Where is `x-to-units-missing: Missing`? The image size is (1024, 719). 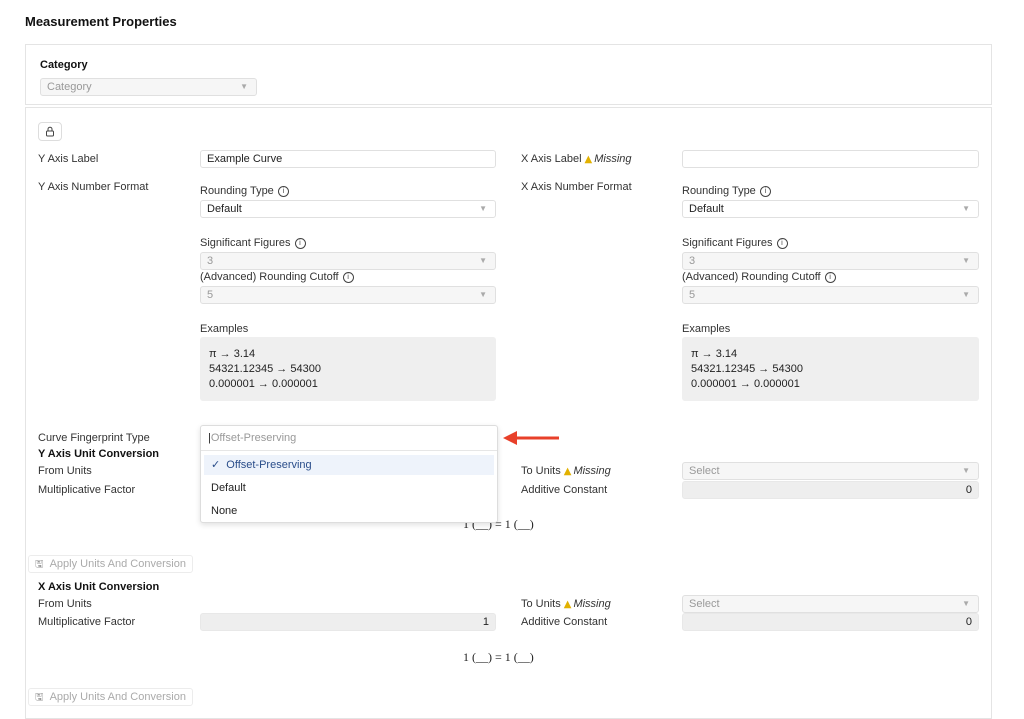 x-to-units-missing: Missing is located at coordinates (592, 604).